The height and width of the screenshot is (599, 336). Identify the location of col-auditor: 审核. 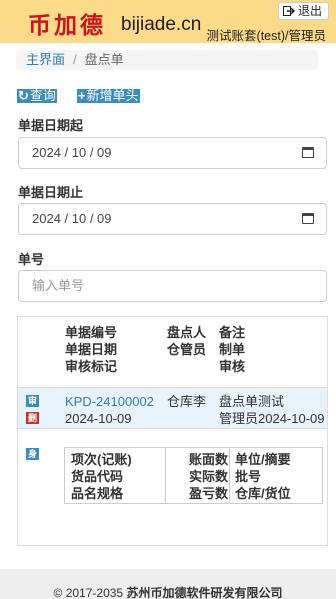
(232, 366).